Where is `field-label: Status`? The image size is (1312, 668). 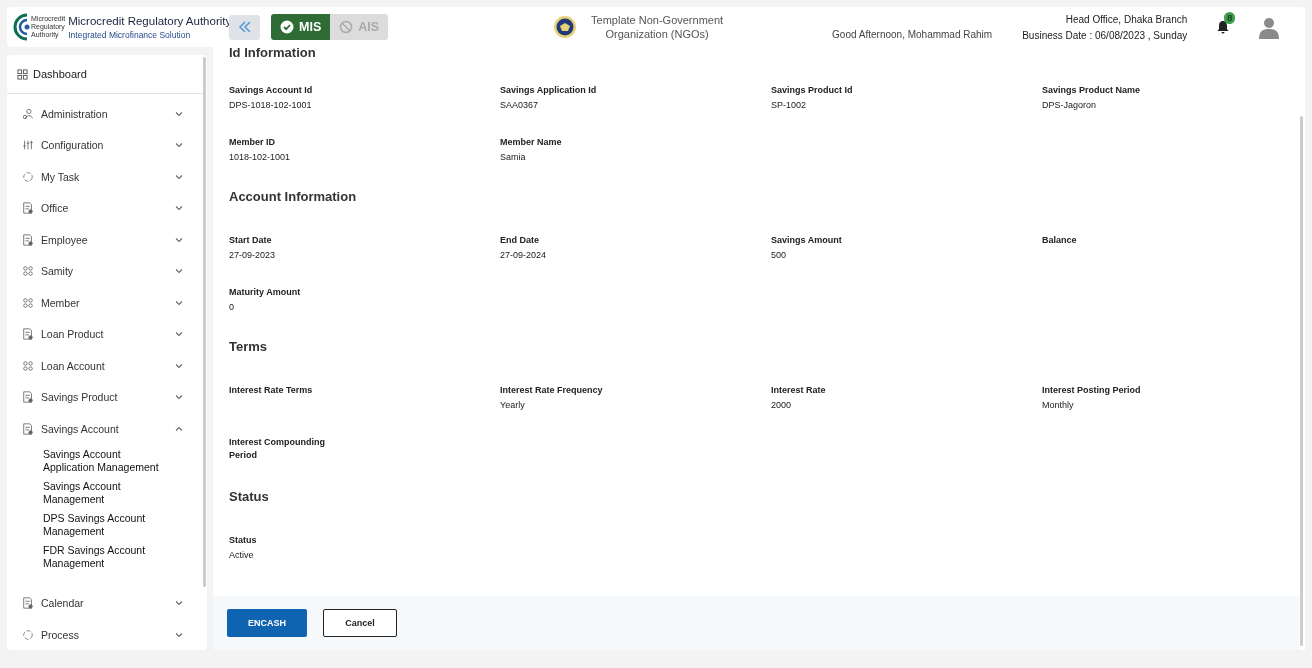 field-label: Status is located at coordinates (243, 540).